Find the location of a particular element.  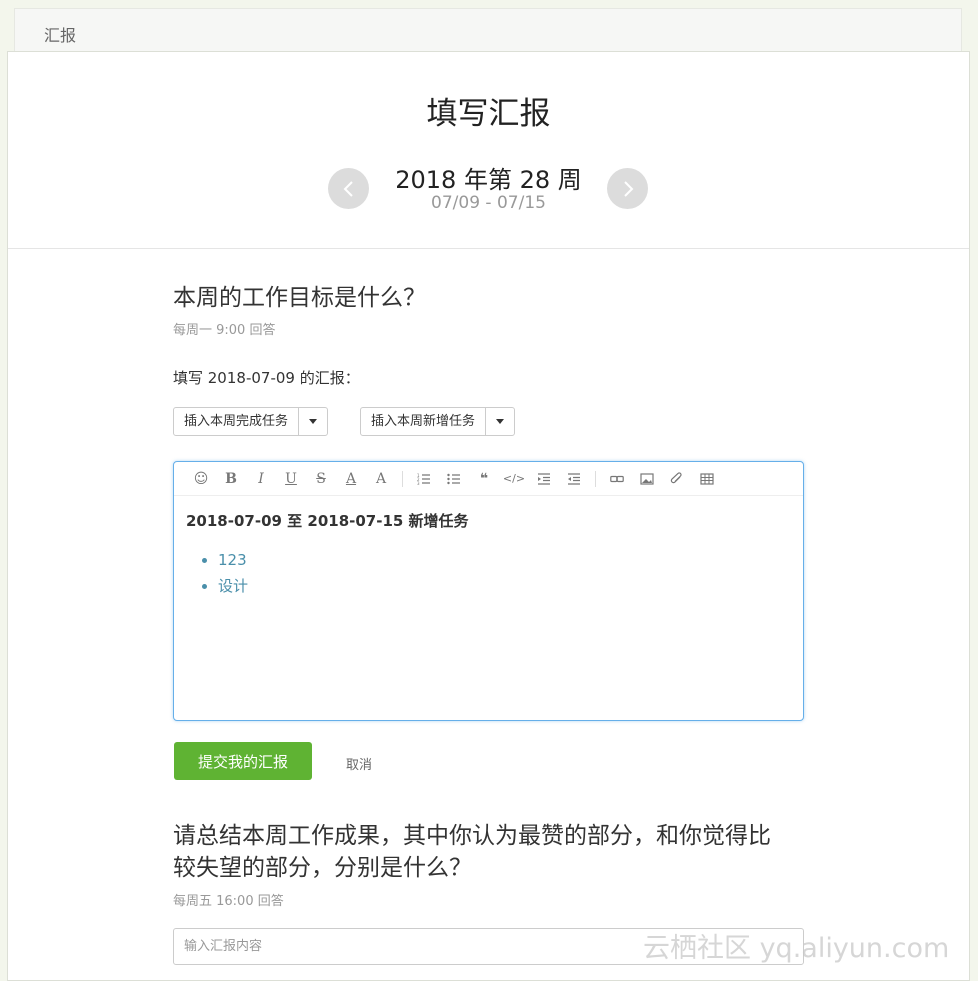

insert-new-tasks-dropdown: 插入本周新增任务 is located at coordinates (438, 421).